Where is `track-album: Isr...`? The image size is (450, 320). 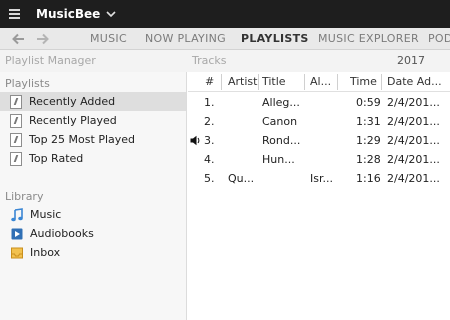
track-album: Isr... is located at coordinates (321, 178).